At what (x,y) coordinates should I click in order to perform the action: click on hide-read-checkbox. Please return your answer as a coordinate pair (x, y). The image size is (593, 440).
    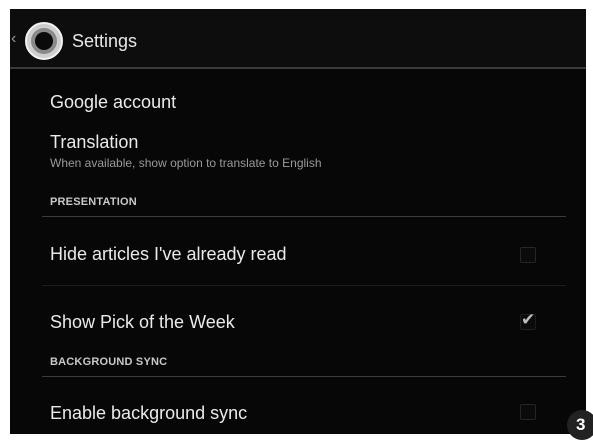
    Looking at the image, I should click on (528, 255).